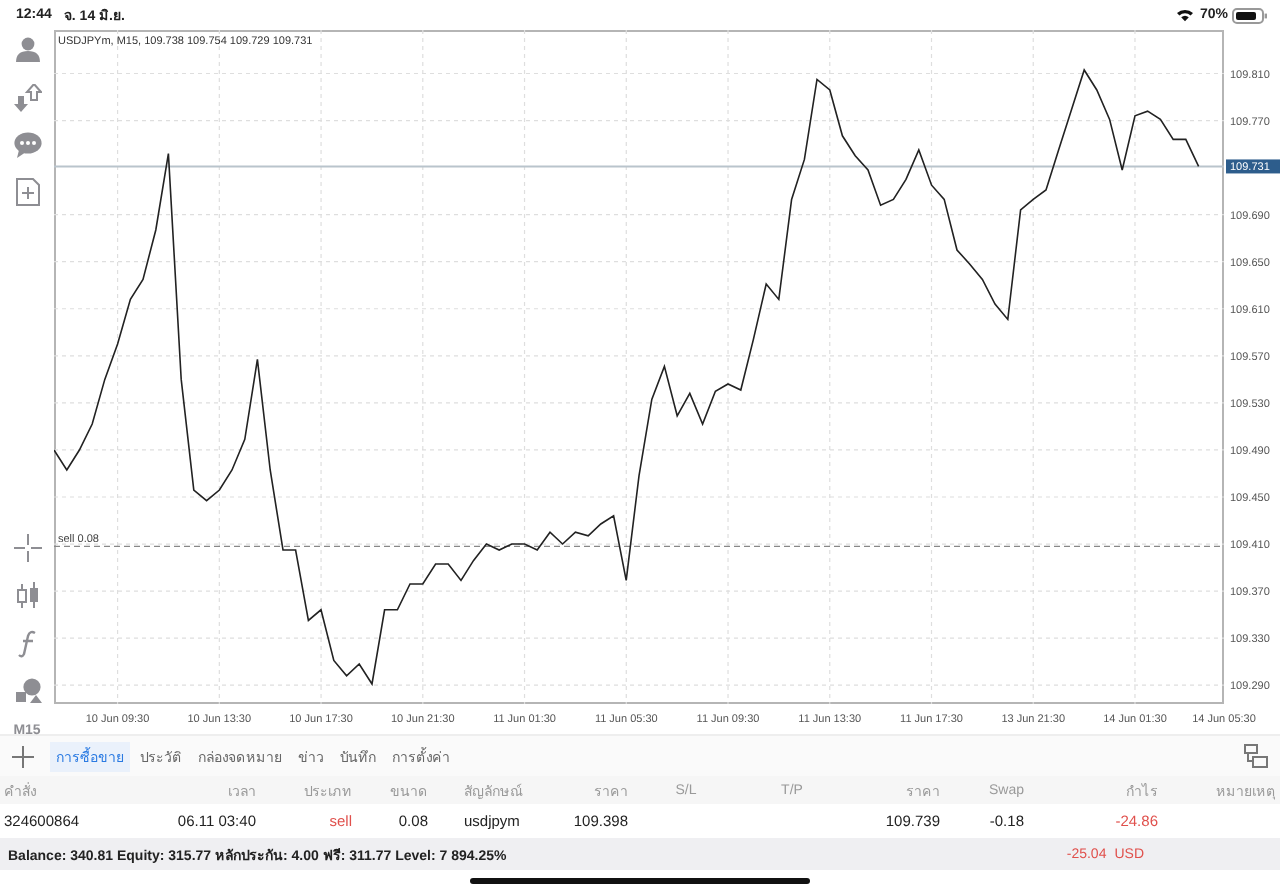  Describe the element at coordinates (27, 596) in the screenshot. I see `candlestick-icon` at that location.